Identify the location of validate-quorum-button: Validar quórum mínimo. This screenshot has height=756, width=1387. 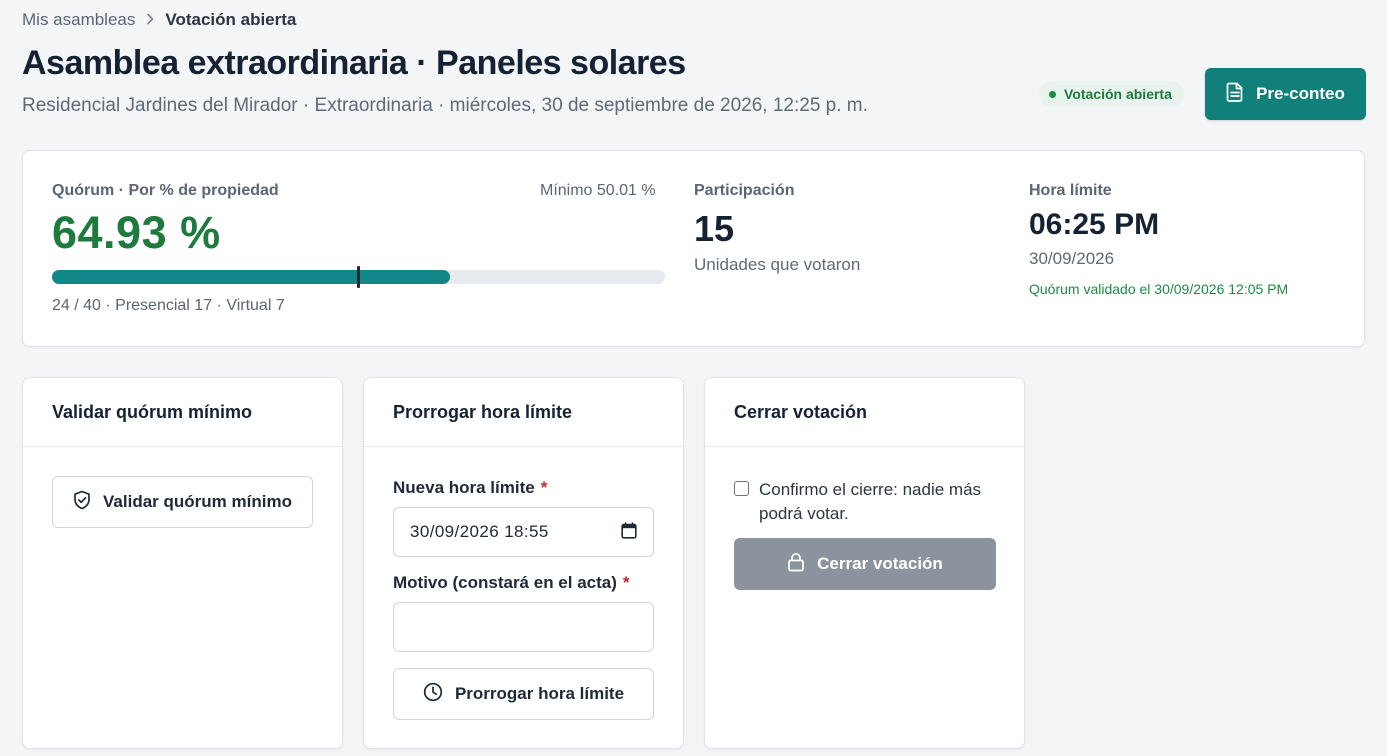
(182, 502).